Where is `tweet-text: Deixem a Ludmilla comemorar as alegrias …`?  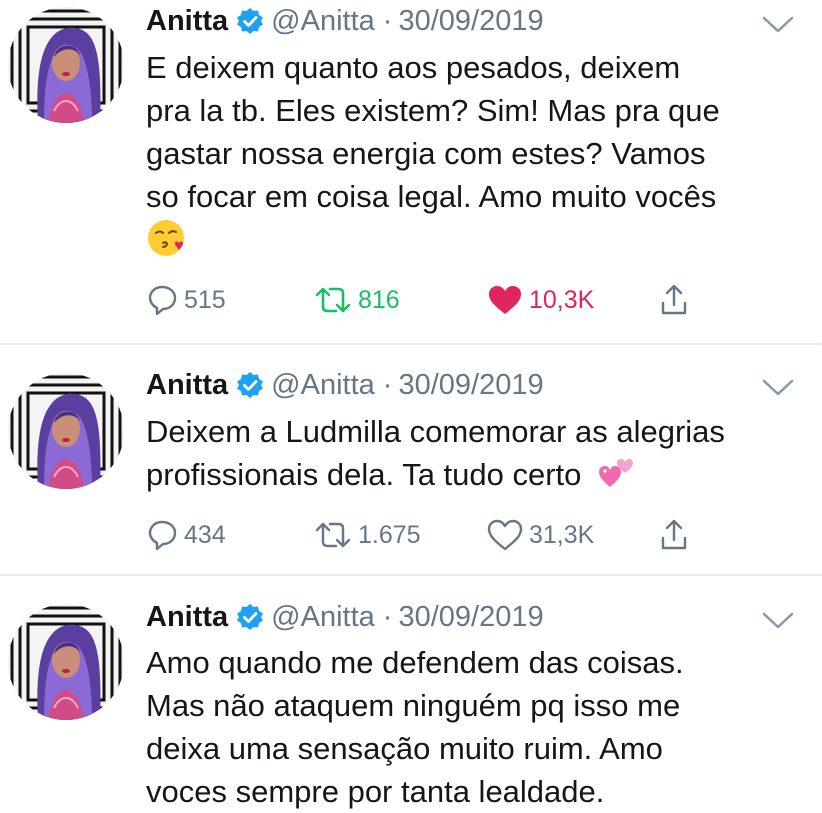
tweet-text: Deixem a Ludmilla comemorar as alegrias … is located at coordinates (476, 453).